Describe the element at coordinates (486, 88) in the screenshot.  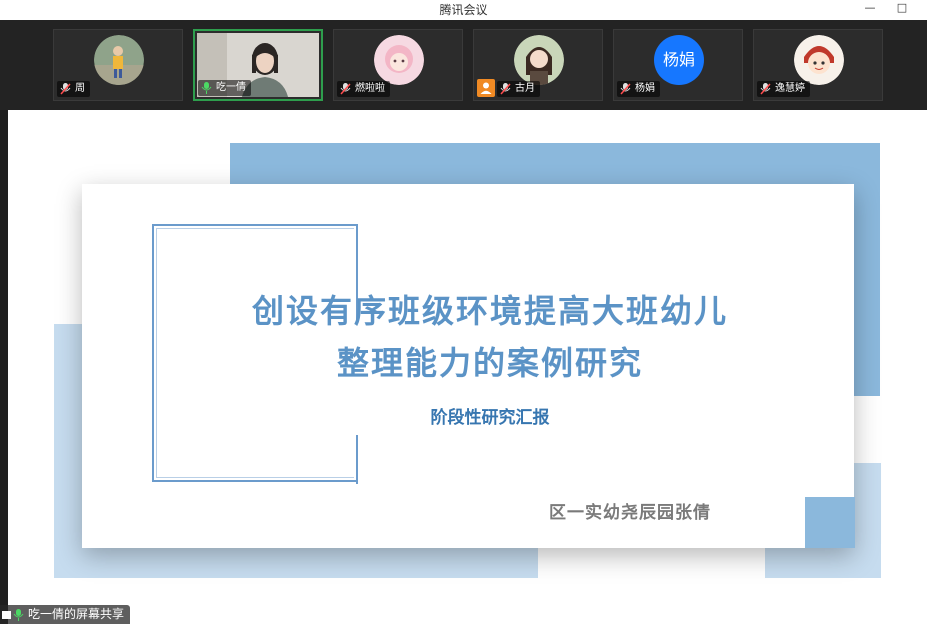
I see `person-icon` at that location.